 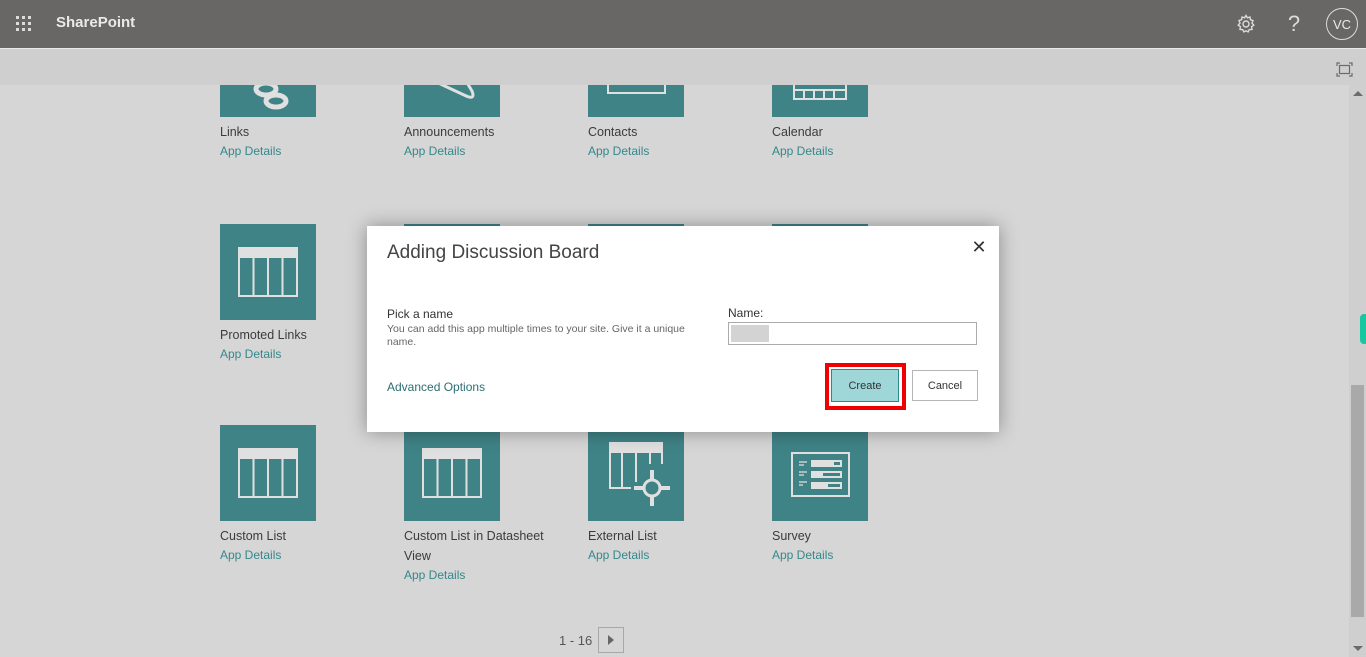 What do you see at coordinates (452, 101) in the screenshot?
I see `megaphone-icon` at bounding box center [452, 101].